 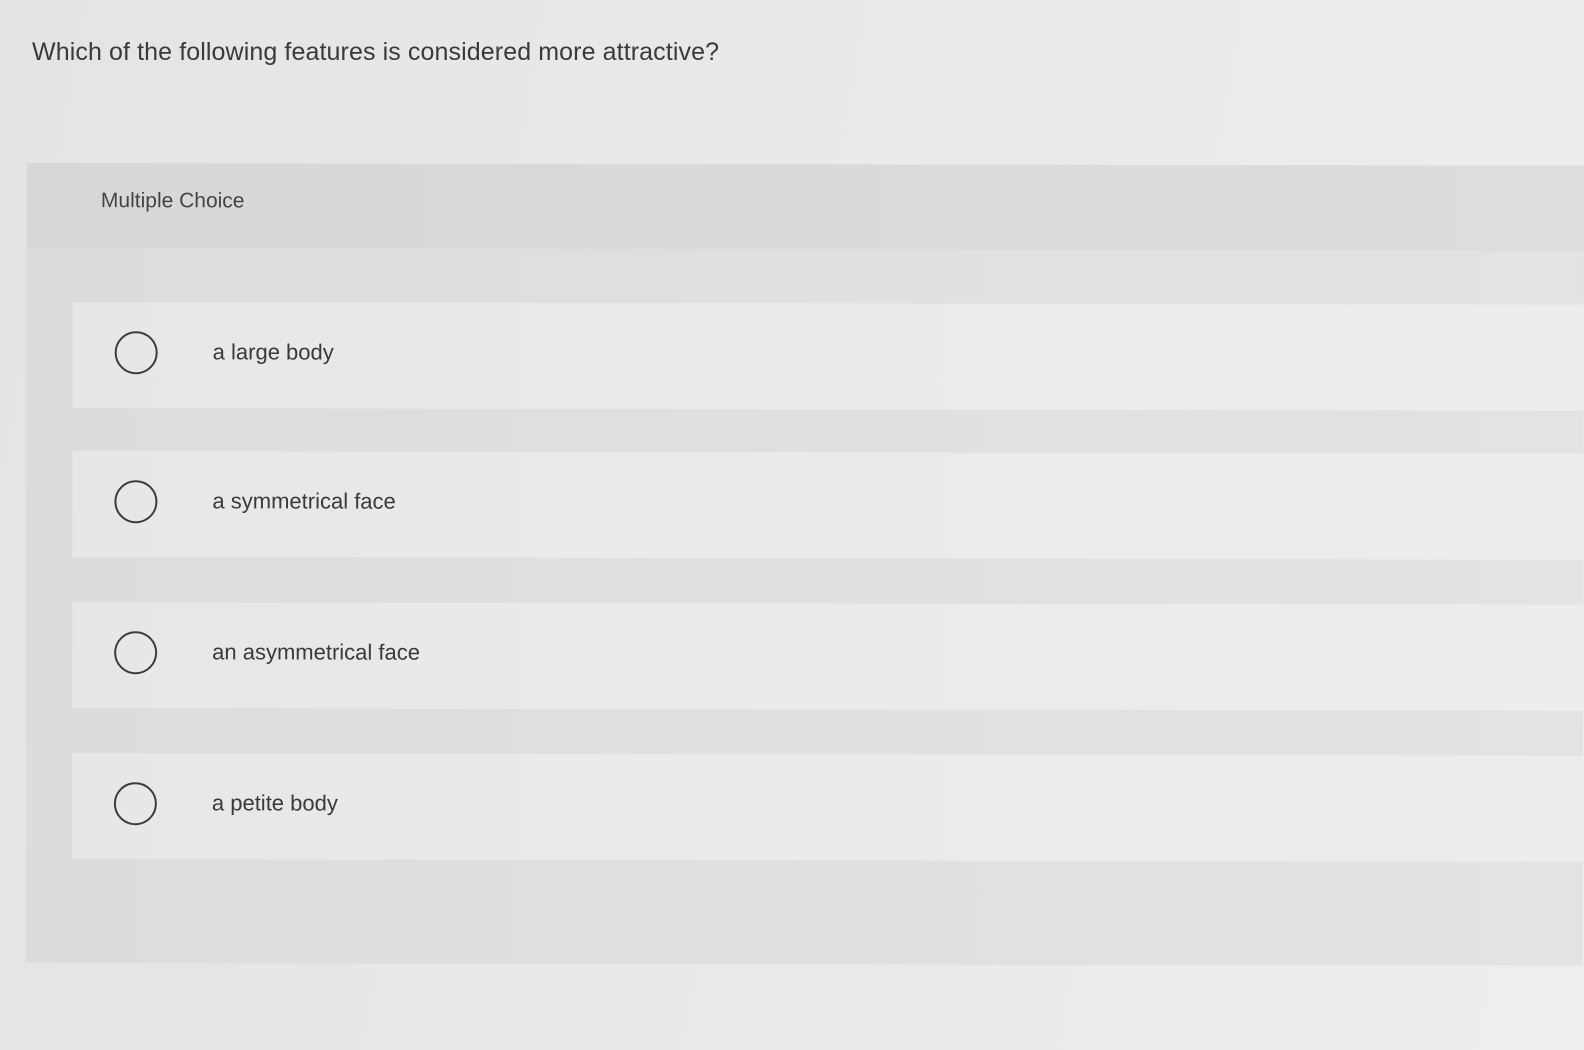 What do you see at coordinates (273, 352) in the screenshot?
I see `answer-option-label: a large body` at bounding box center [273, 352].